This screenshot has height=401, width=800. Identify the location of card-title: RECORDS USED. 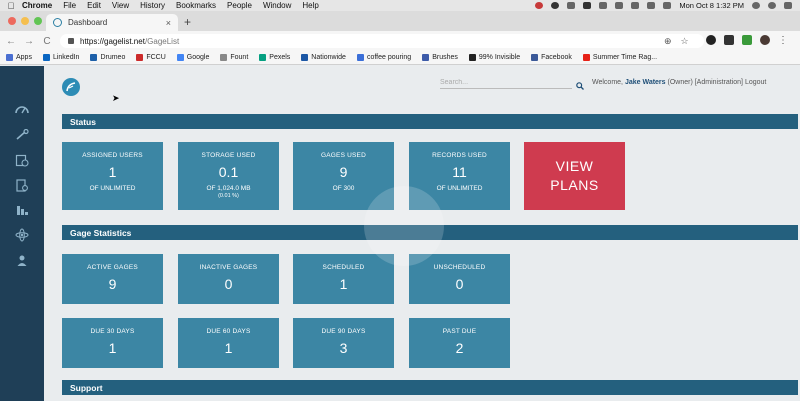
(459, 155).